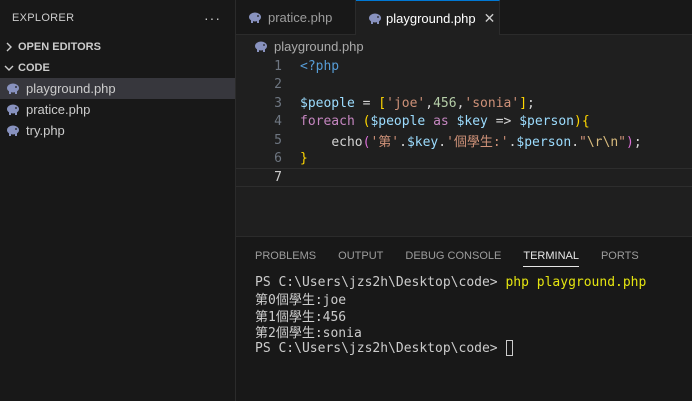  I want to click on close-icon: ✕, so click(490, 18).